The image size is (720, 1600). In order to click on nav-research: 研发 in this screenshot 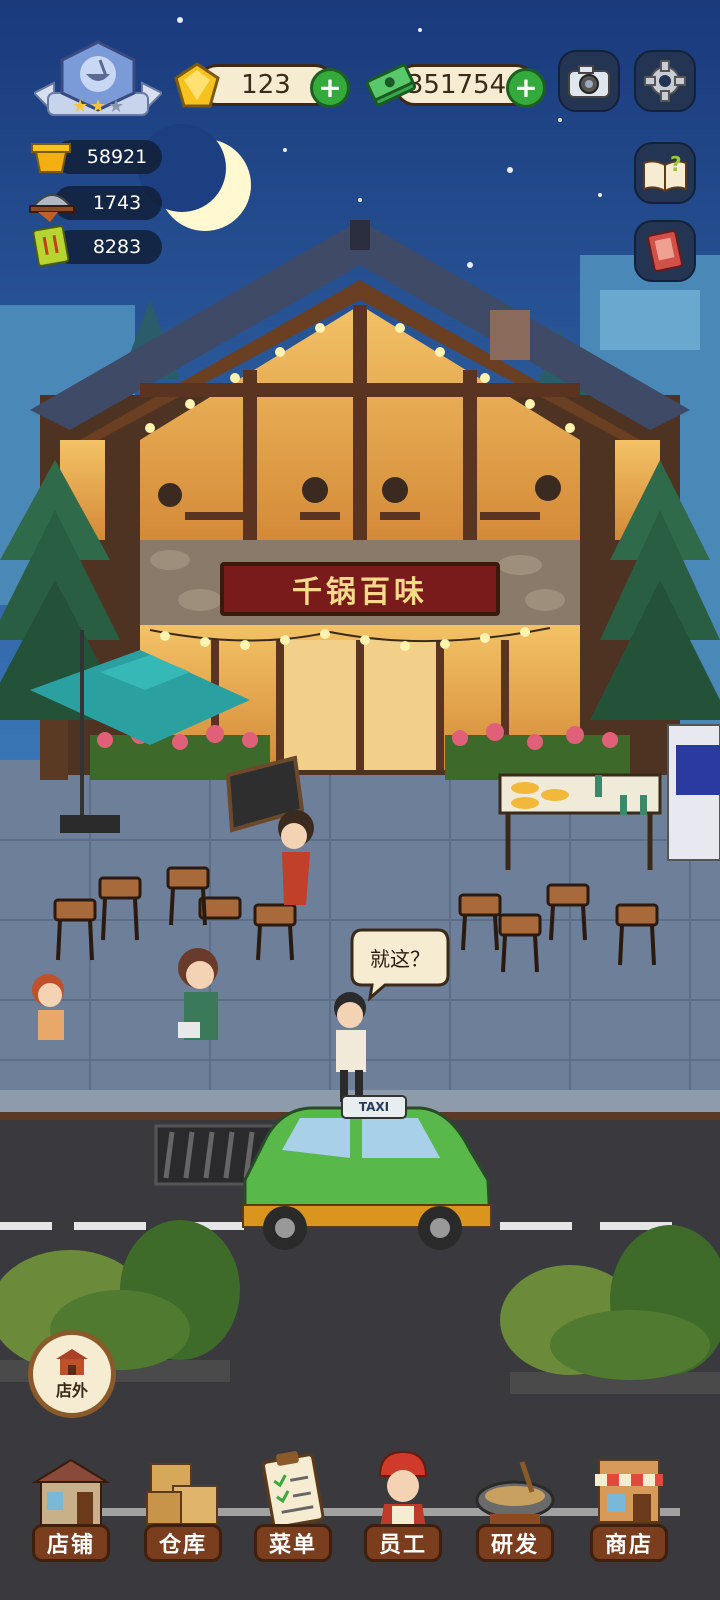, I will do `click(515, 1521)`.